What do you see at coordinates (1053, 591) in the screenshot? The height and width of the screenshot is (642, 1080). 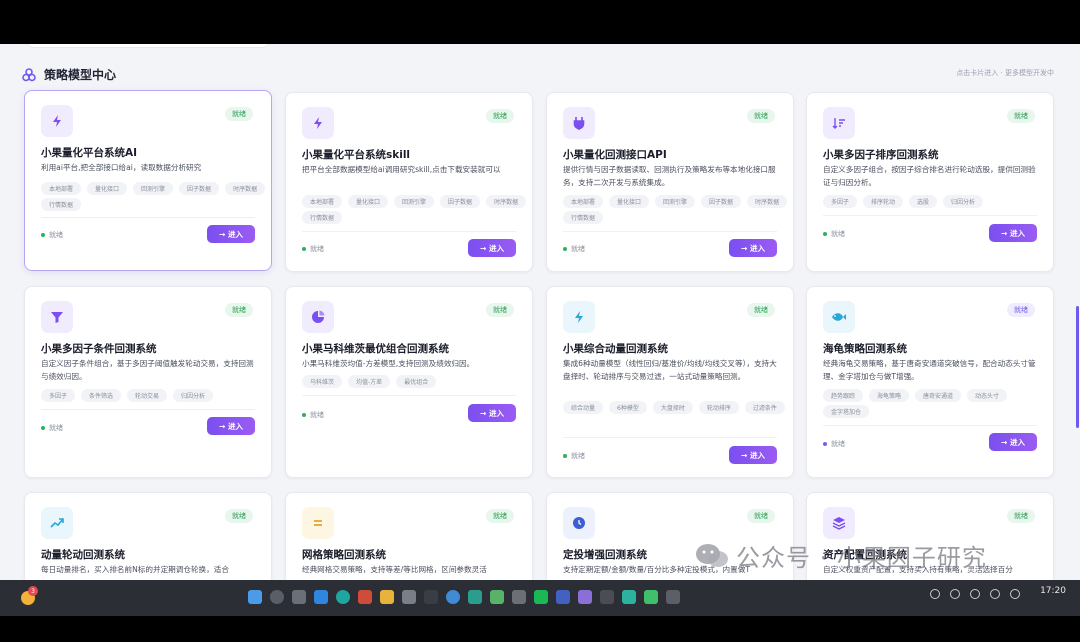 I see `clock: 17:20` at bounding box center [1053, 591].